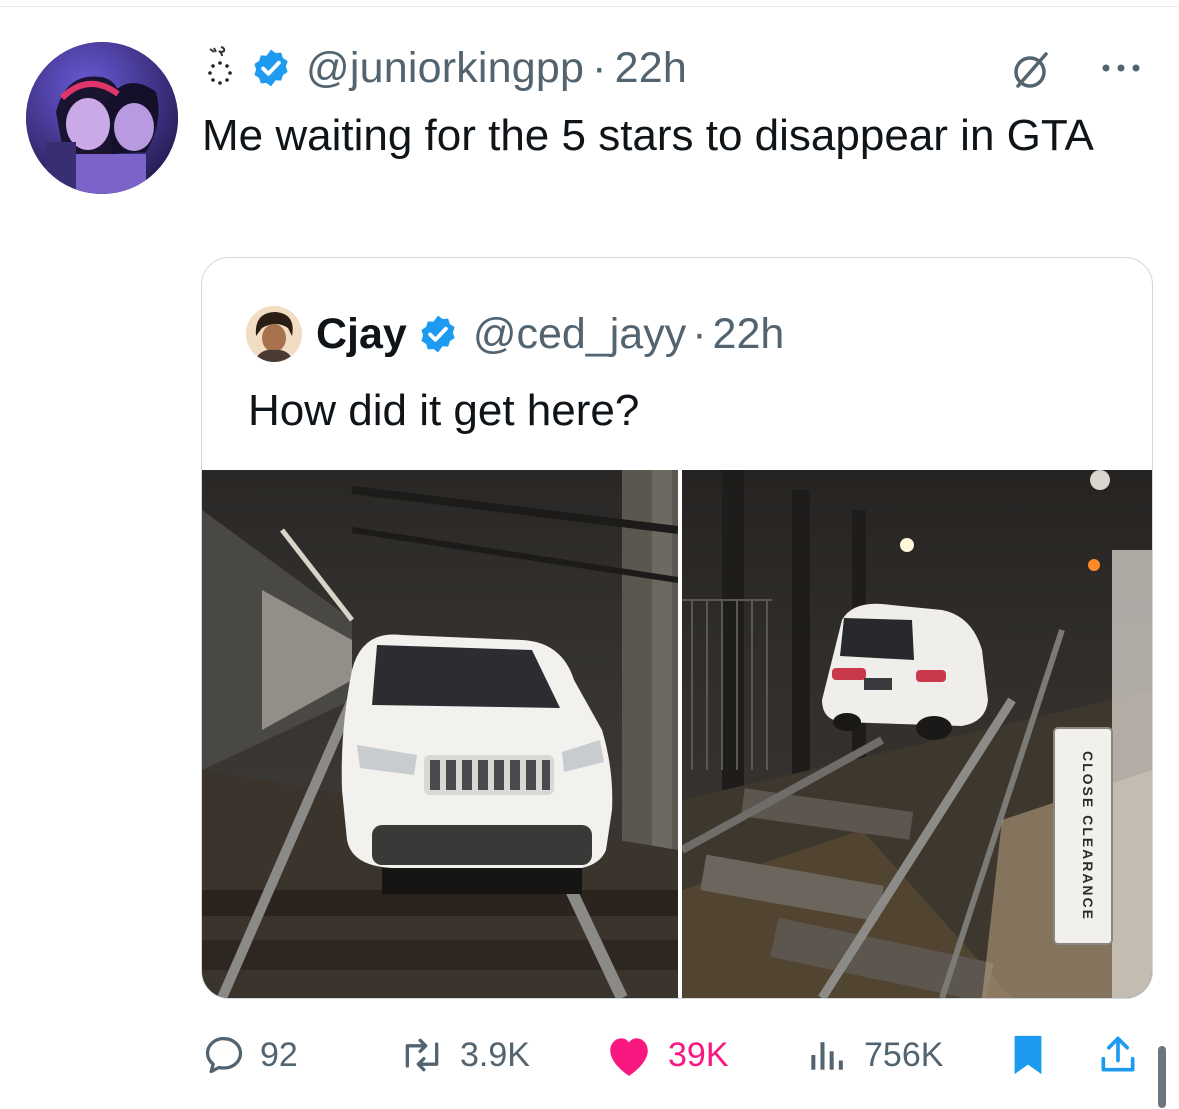 Image resolution: width=1179 pixels, height=1109 pixels. What do you see at coordinates (827, 1056) in the screenshot?
I see `views-chart-icon` at bounding box center [827, 1056].